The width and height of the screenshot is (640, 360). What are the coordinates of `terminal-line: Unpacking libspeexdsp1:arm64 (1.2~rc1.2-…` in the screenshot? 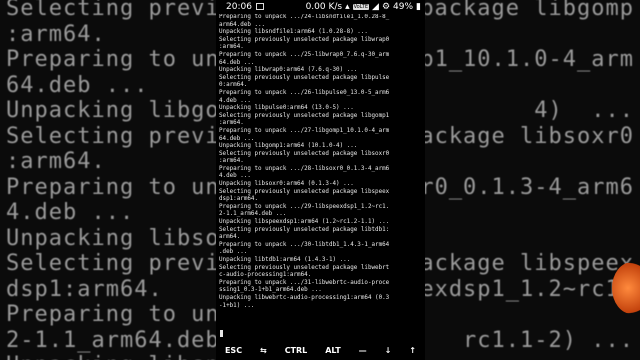 It's located at (304, 222).